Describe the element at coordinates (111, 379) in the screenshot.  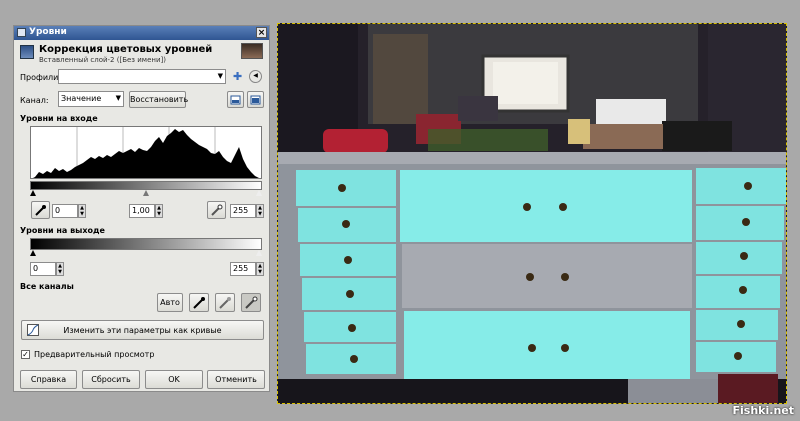
I see `reset-button: Сбросить` at that location.